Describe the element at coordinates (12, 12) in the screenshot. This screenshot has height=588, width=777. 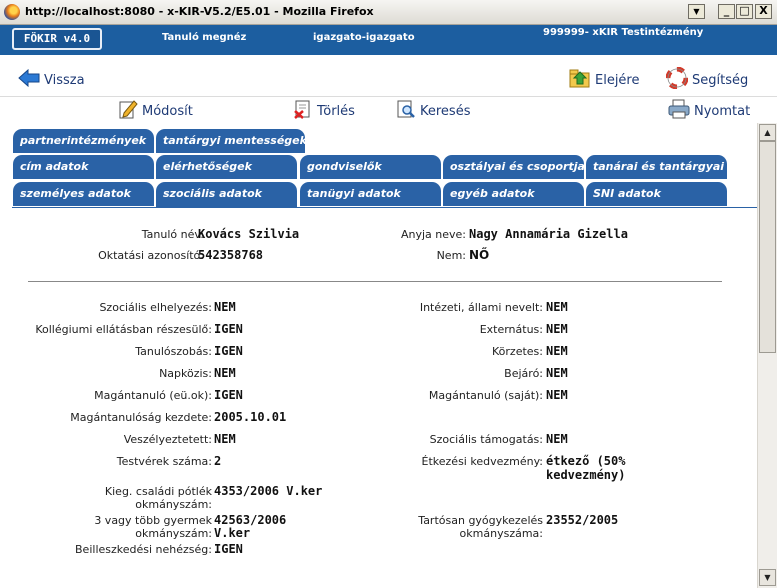
I see `firefox-icon` at that location.